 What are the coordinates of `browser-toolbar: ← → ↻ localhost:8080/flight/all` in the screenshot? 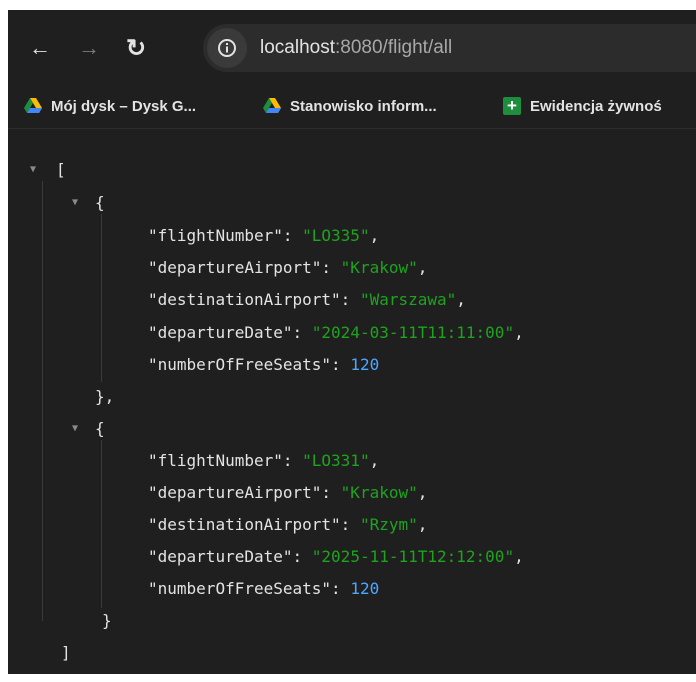 It's located at (352, 47).